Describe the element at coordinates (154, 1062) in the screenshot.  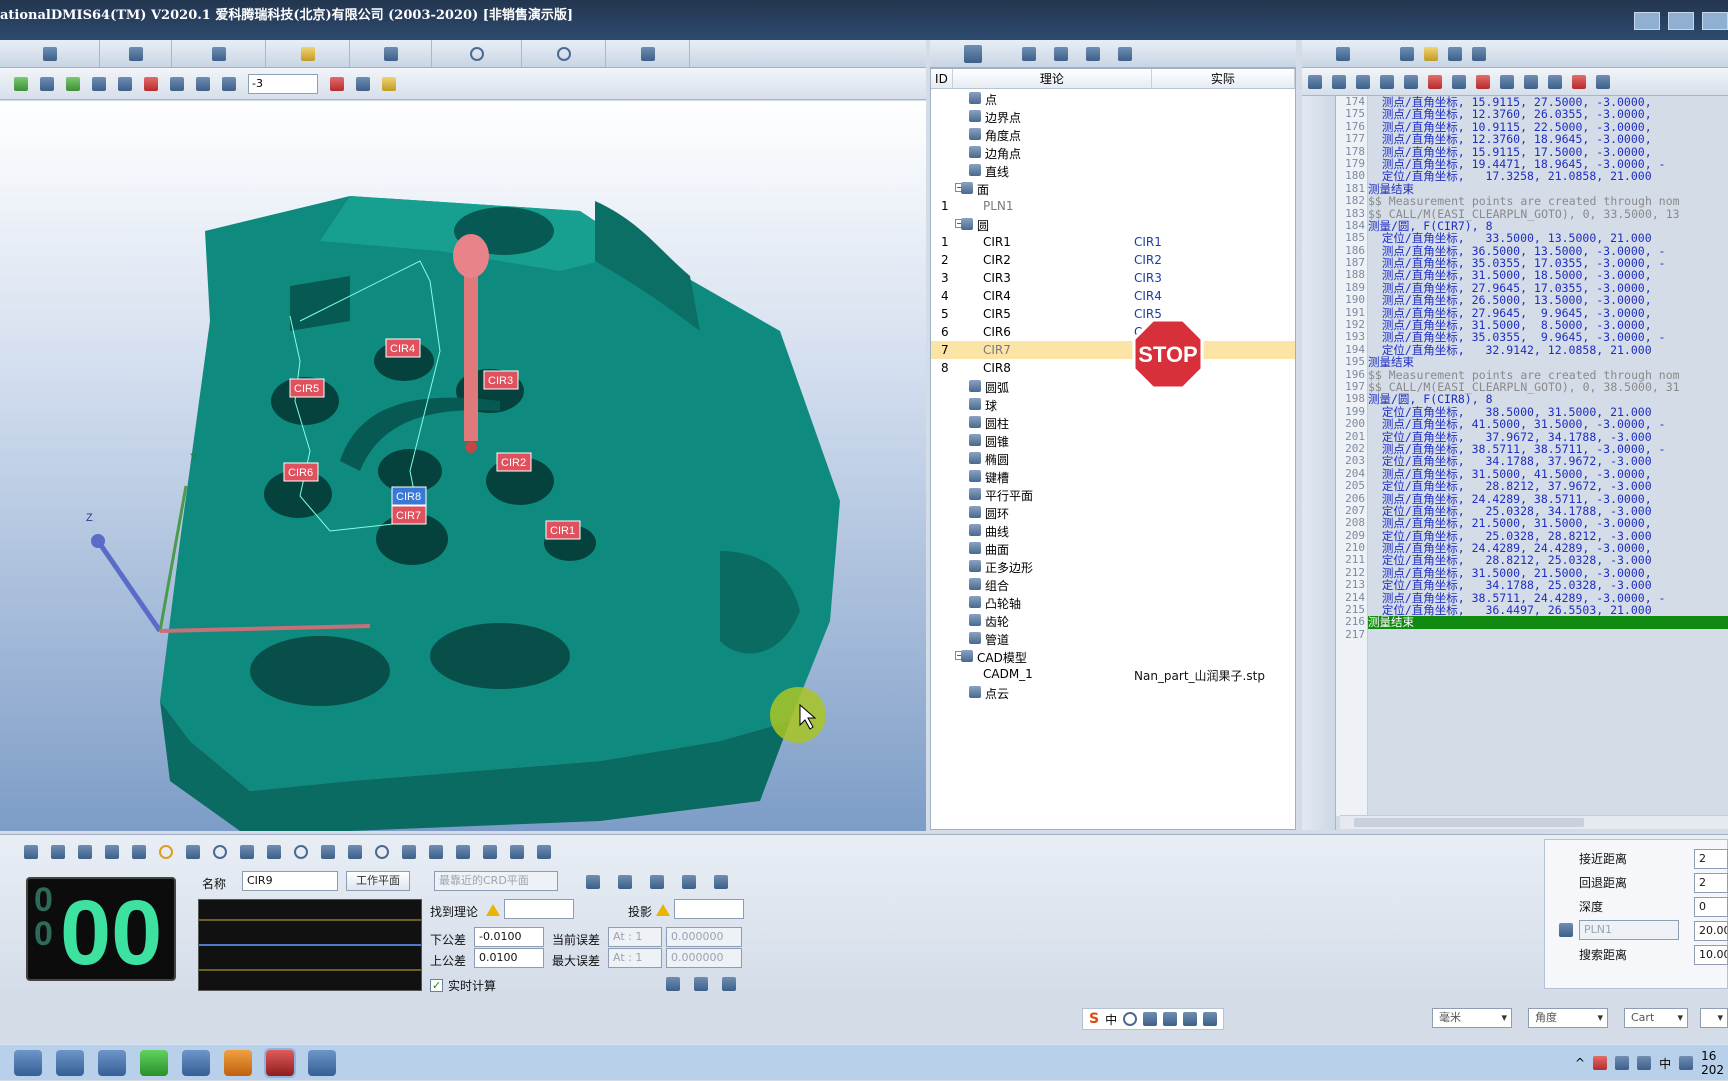
I see `wechat-icon` at that location.